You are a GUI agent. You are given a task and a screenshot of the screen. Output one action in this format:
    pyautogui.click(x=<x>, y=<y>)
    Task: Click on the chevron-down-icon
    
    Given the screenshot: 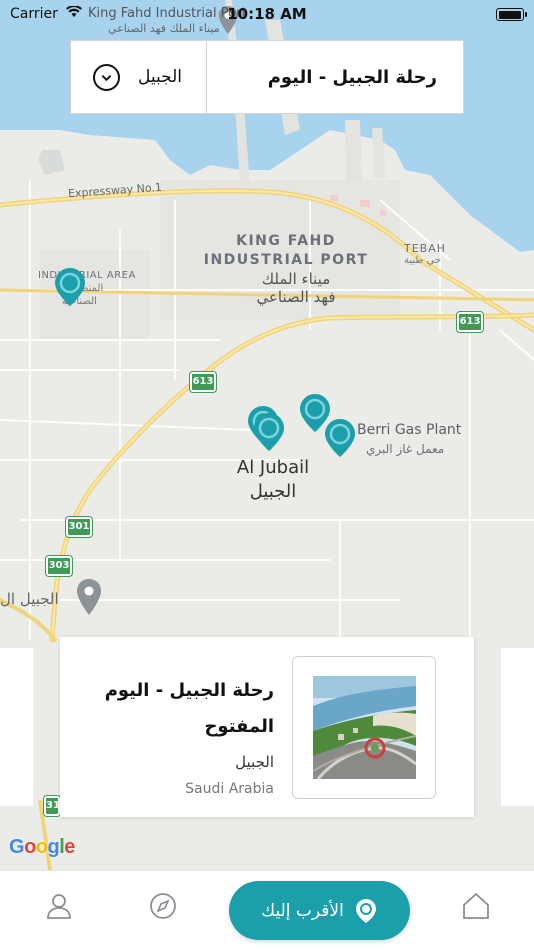 What is the action you would take?
    pyautogui.click(x=106, y=77)
    